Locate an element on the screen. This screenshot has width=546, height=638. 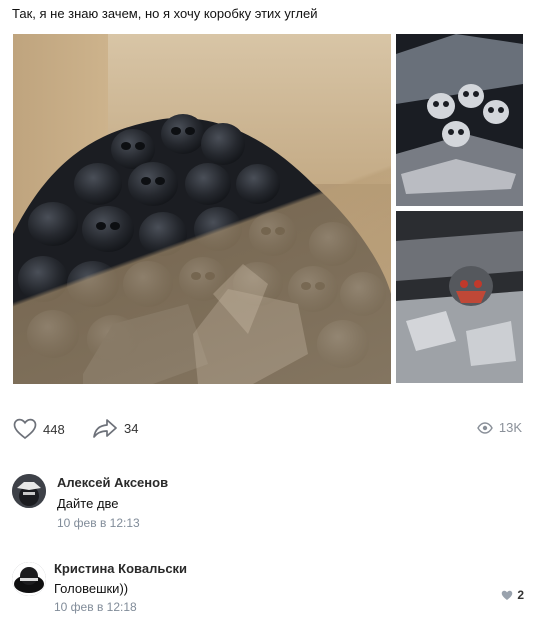
comment-author: Алексей Аксенов is located at coordinates (112, 482).